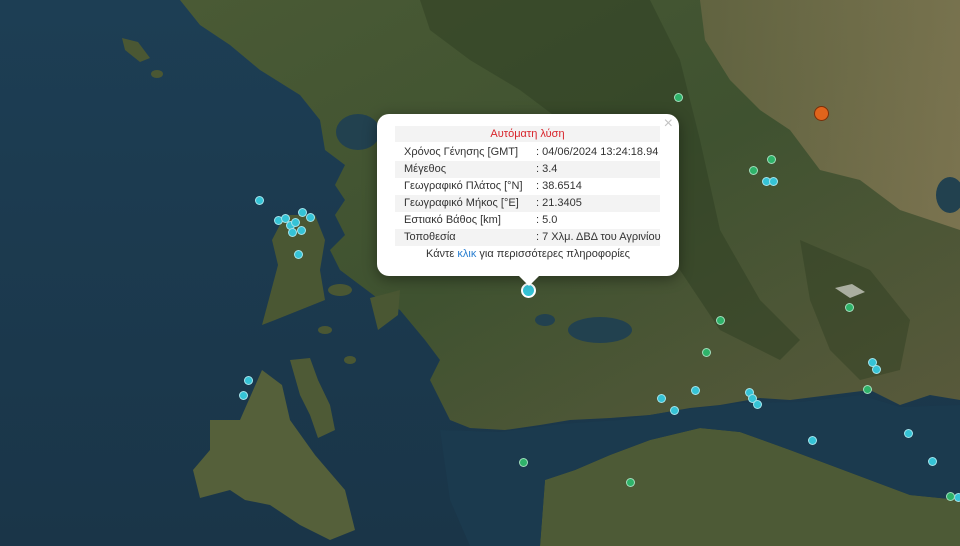  I want to click on popup-title: Αυτόματη λύση, so click(527, 134).